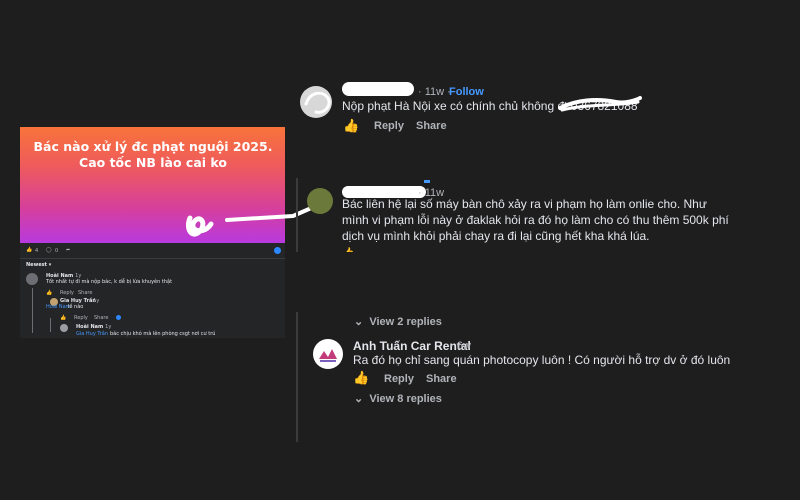  I want to click on like-reaction-icon, so click(118, 317).